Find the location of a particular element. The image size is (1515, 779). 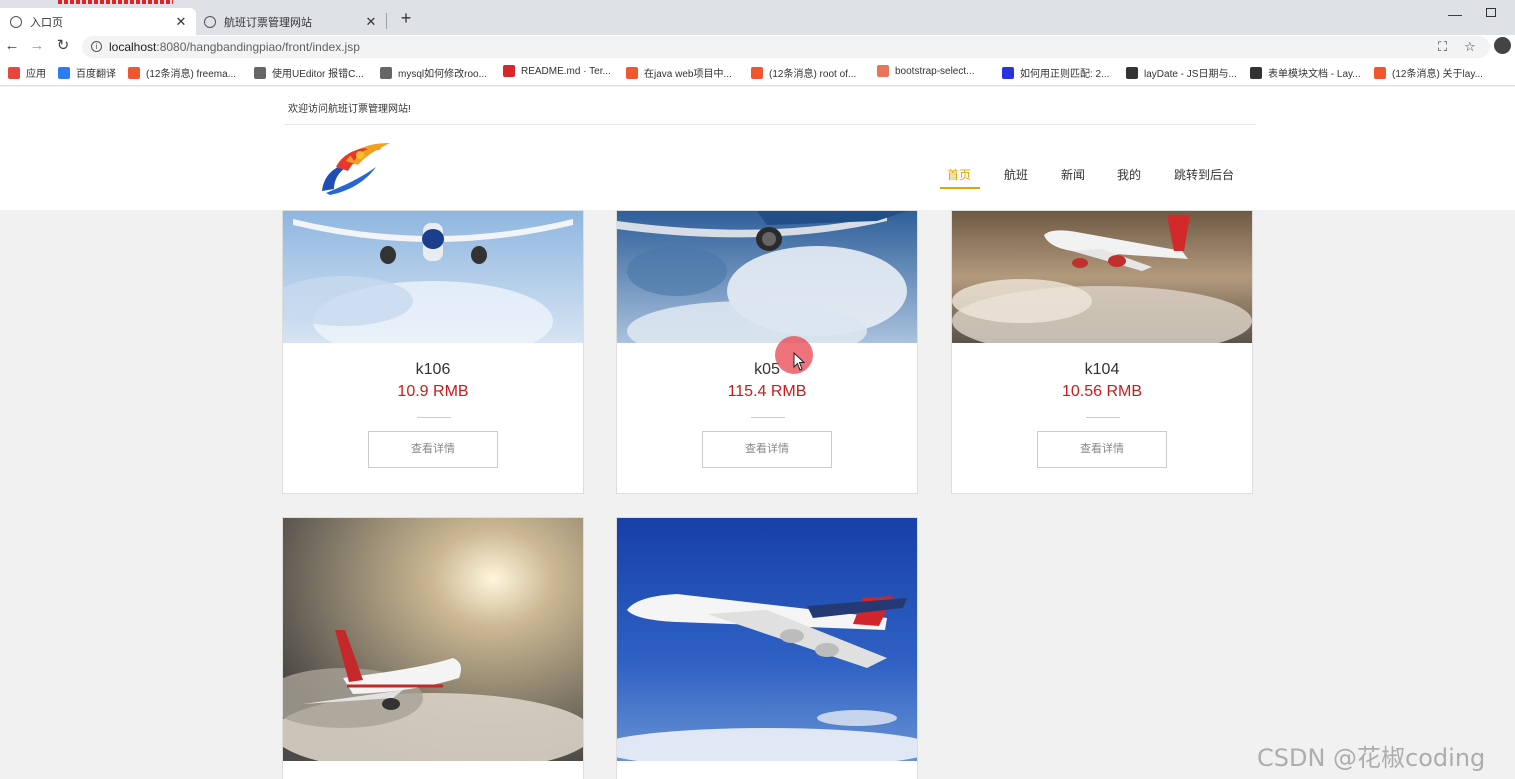

bookmark-item: 应用 is located at coordinates (27, 72).